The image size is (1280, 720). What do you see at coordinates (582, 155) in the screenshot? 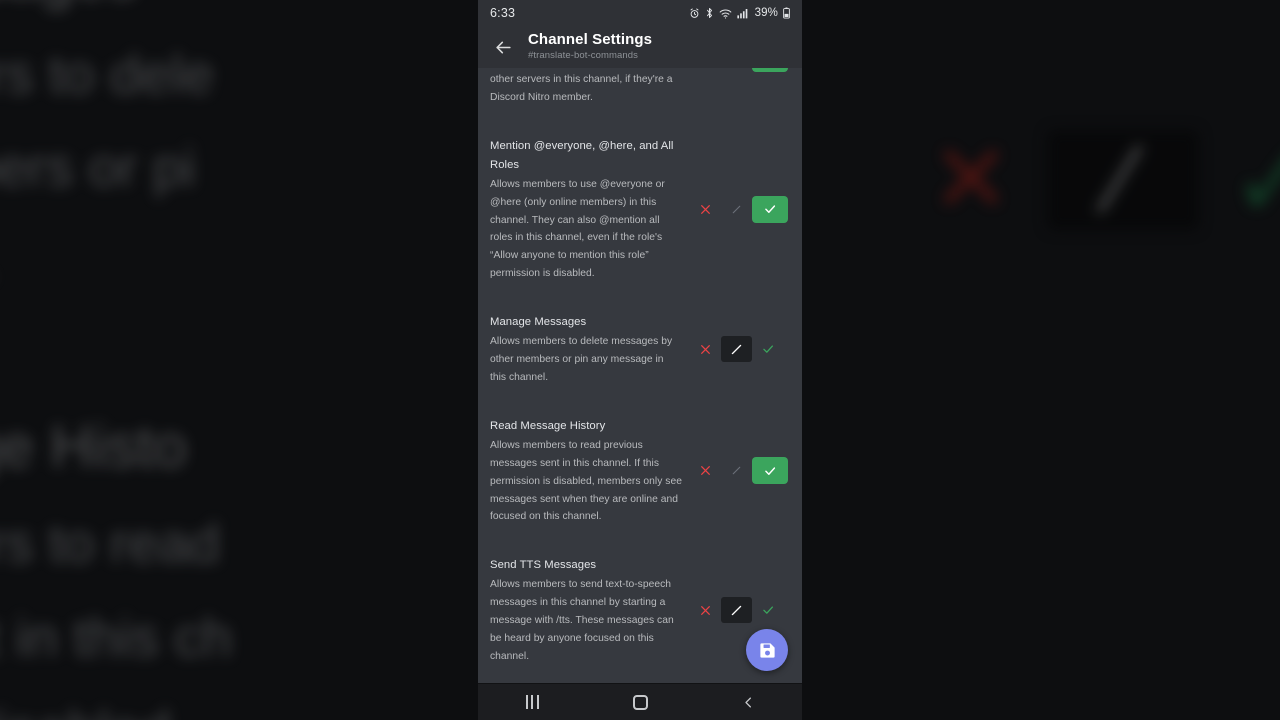
I see `permission-title: Mention @everyone, @here, and All Roles` at bounding box center [582, 155].